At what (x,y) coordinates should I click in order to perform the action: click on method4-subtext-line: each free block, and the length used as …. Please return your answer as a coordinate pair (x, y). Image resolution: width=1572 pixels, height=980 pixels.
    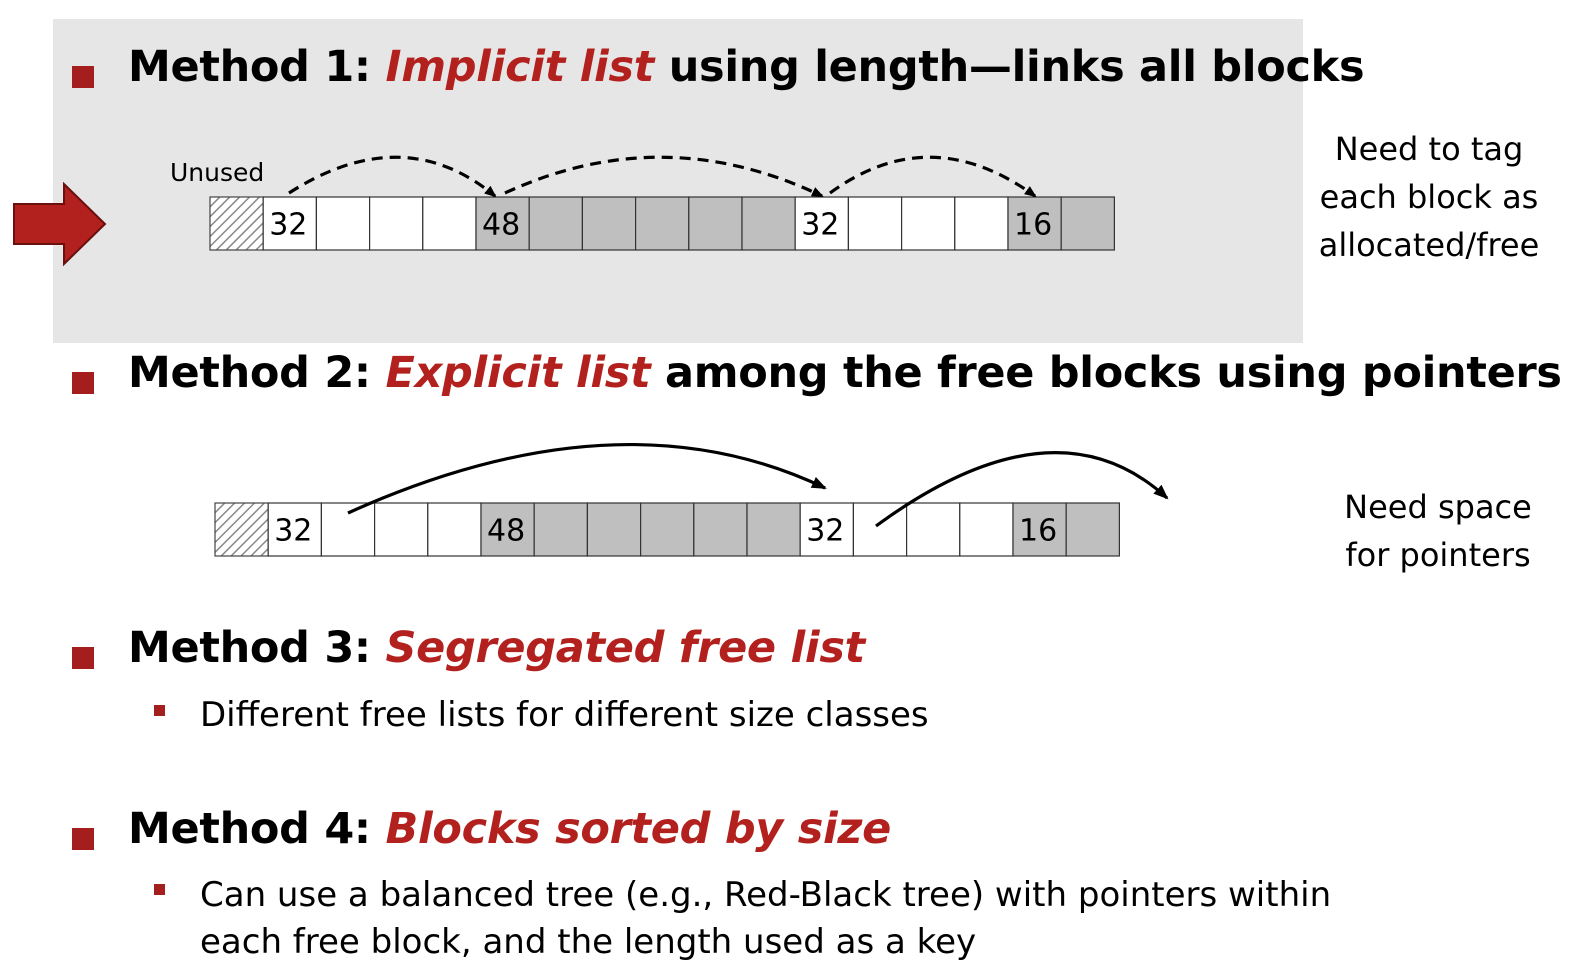
    Looking at the image, I should click on (588, 942).